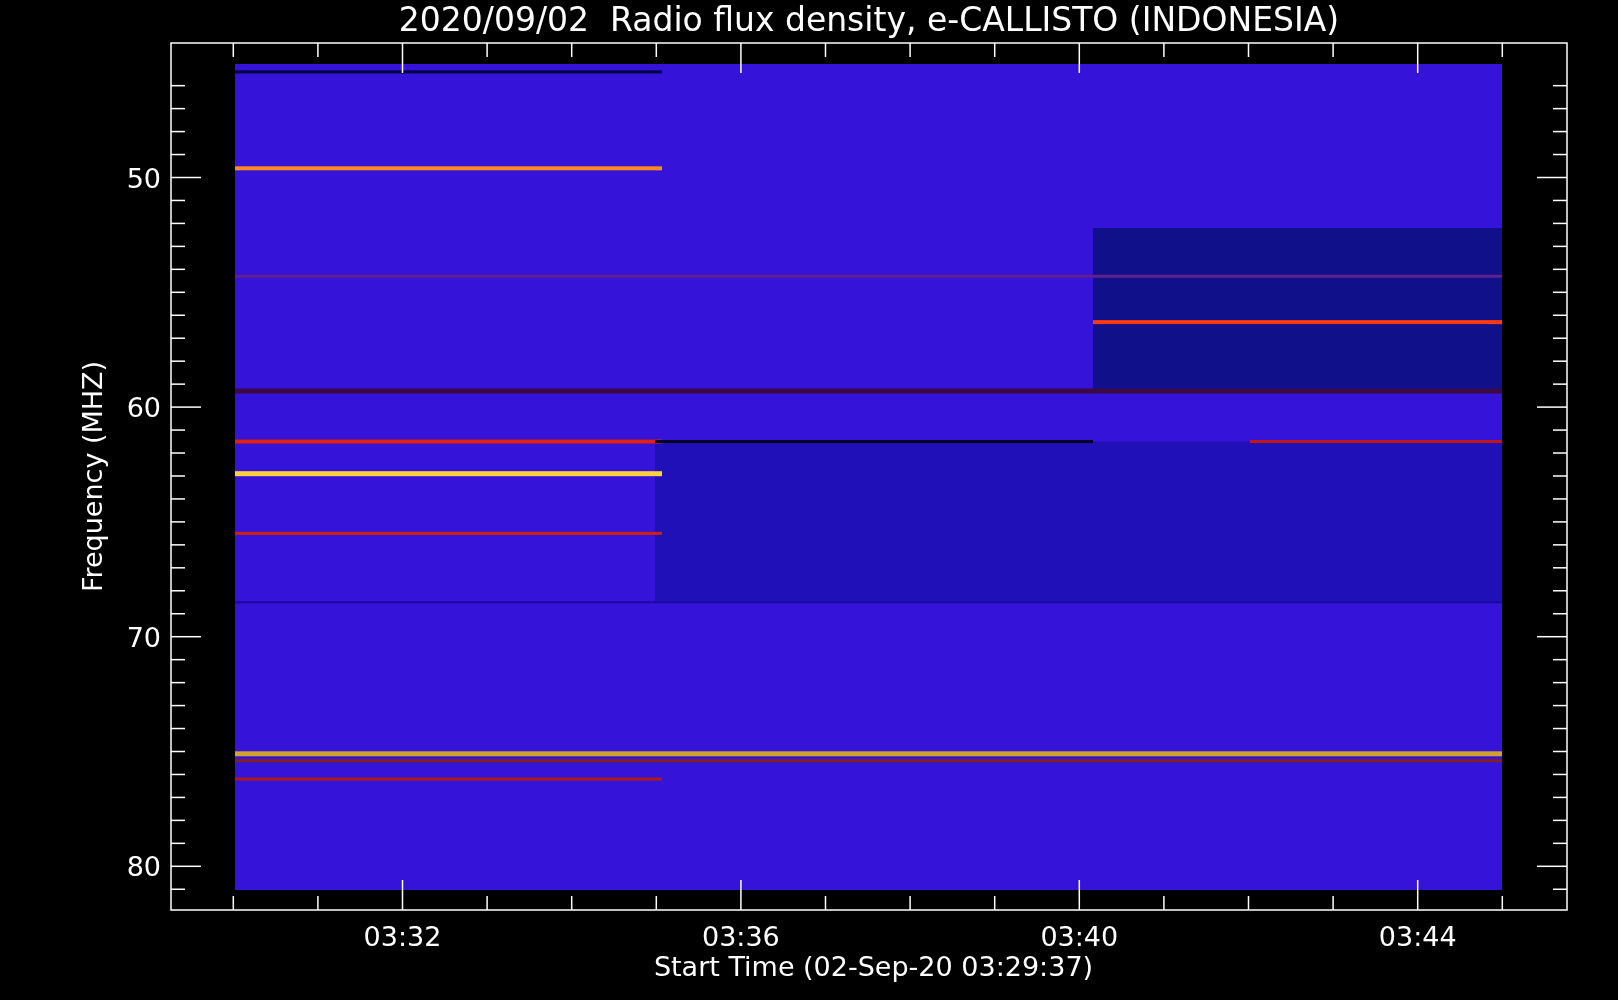  I want to click on y-axis-label: Frequency (MHZ), so click(92, 476).